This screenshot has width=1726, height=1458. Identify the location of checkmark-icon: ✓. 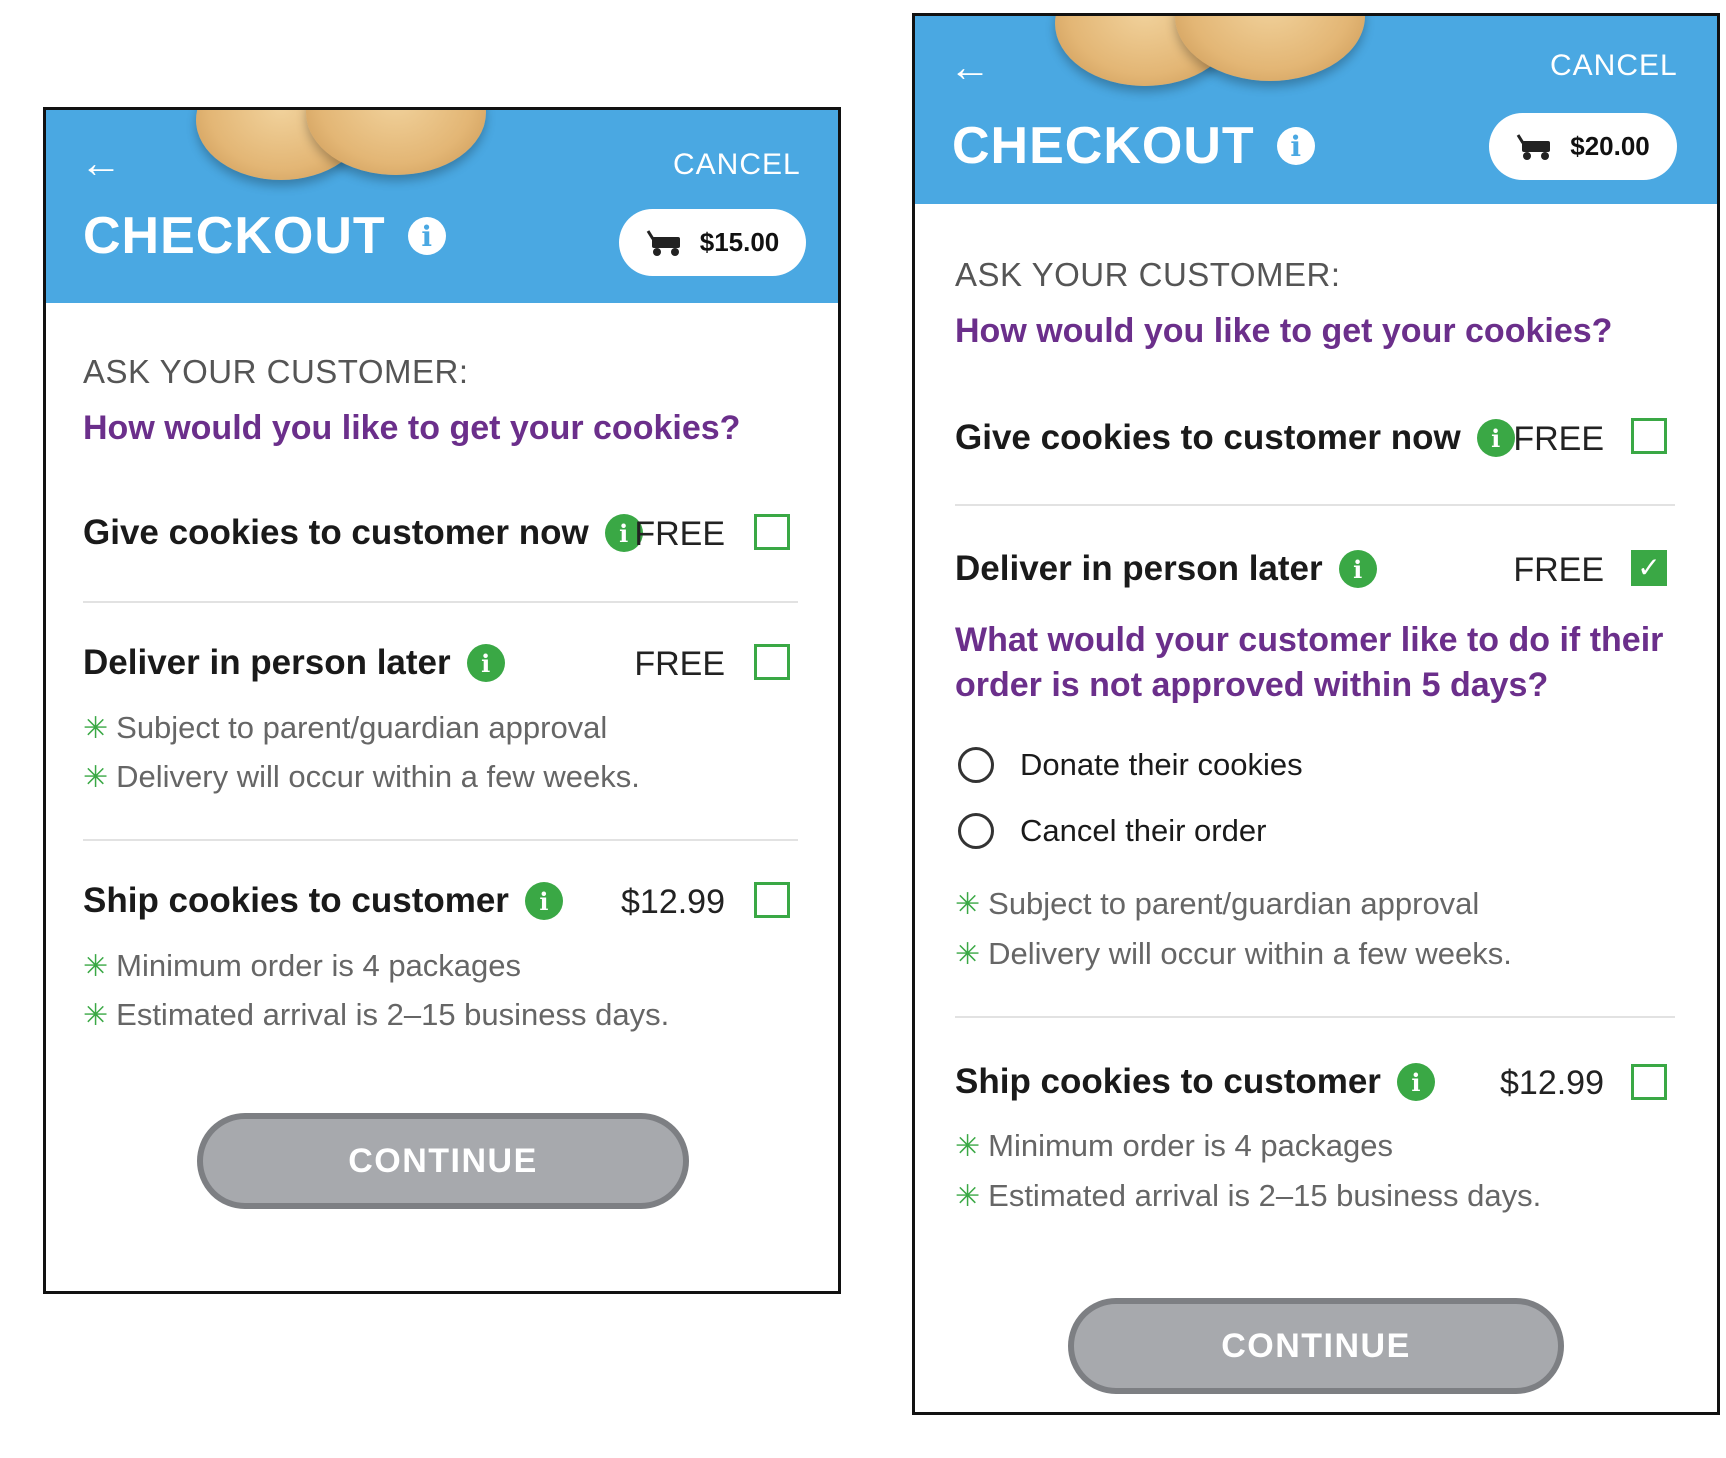
(1649, 567).